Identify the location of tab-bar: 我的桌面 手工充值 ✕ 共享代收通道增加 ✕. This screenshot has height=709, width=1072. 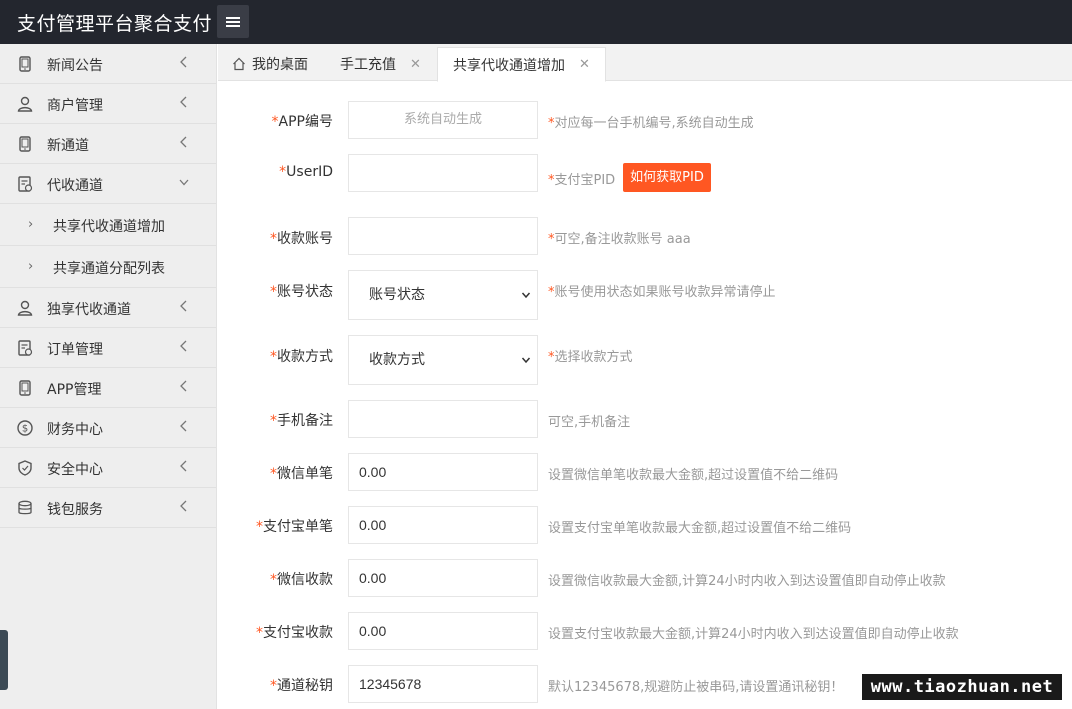
(645, 63).